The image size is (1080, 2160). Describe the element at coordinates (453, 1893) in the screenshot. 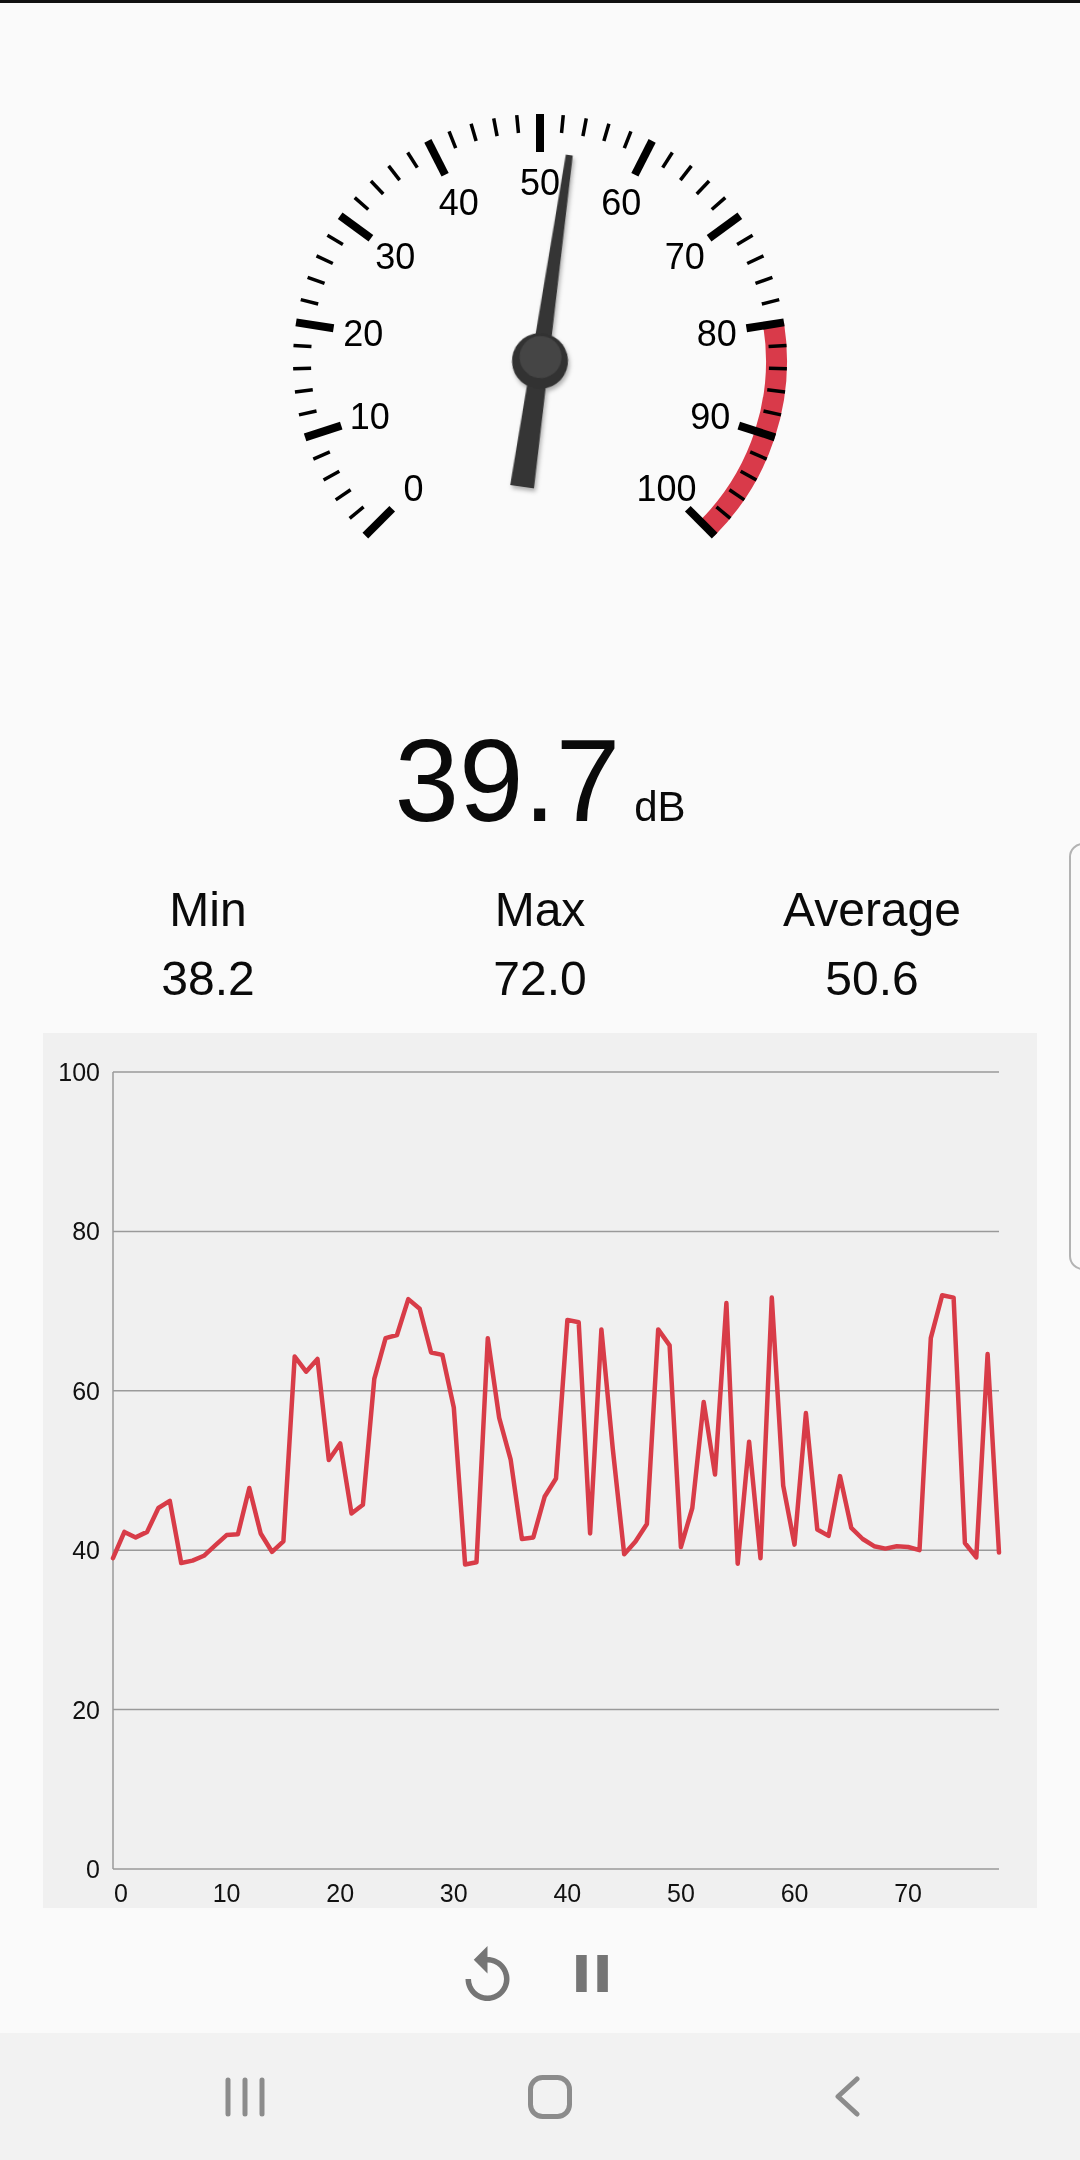

I see `x-axis-tick-label: 30` at that location.